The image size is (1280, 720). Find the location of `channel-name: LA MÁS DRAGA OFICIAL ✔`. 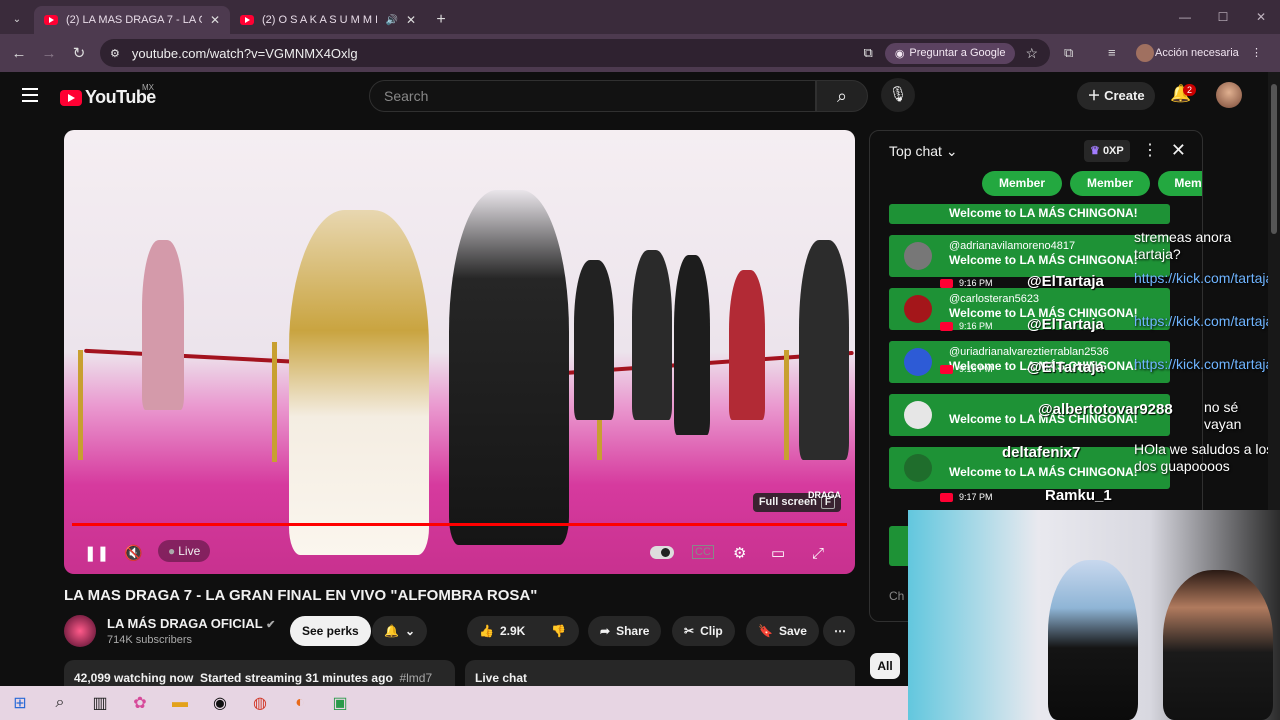

channel-name: LA MÁS DRAGA OFICIAL ✔ is located at coordinates (191, 623).